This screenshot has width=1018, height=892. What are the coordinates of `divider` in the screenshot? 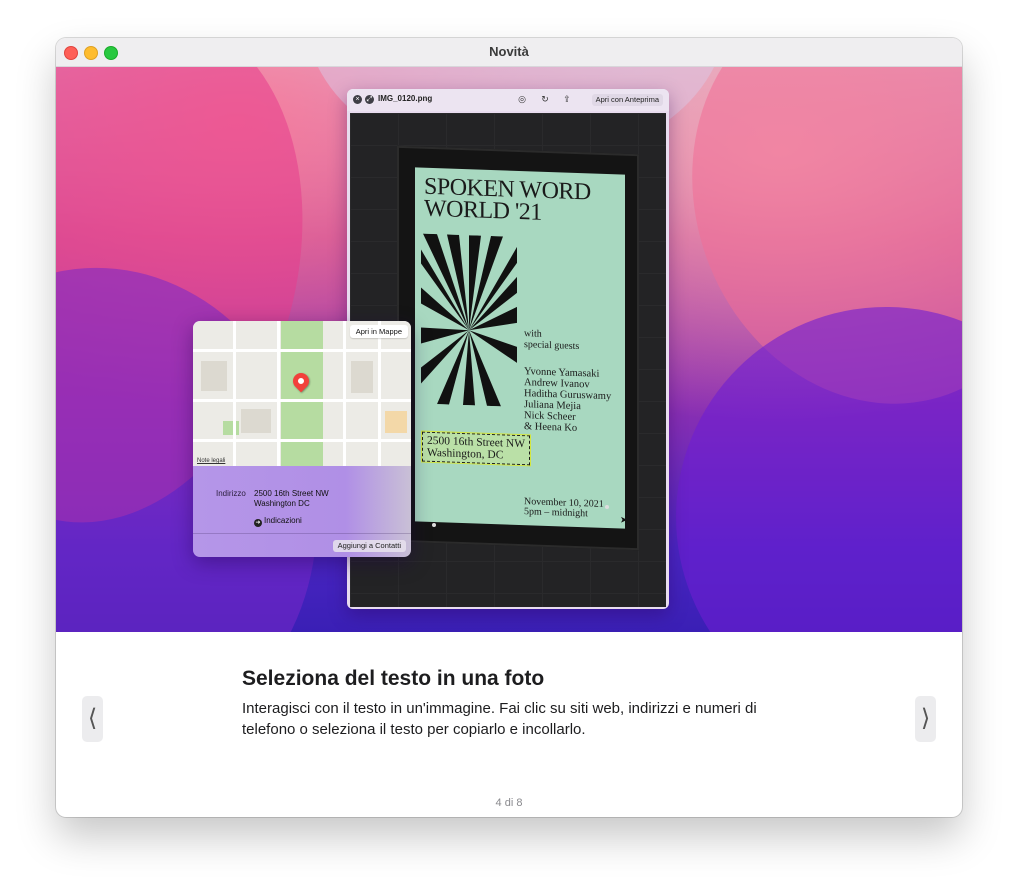 It's located at (302, 533).